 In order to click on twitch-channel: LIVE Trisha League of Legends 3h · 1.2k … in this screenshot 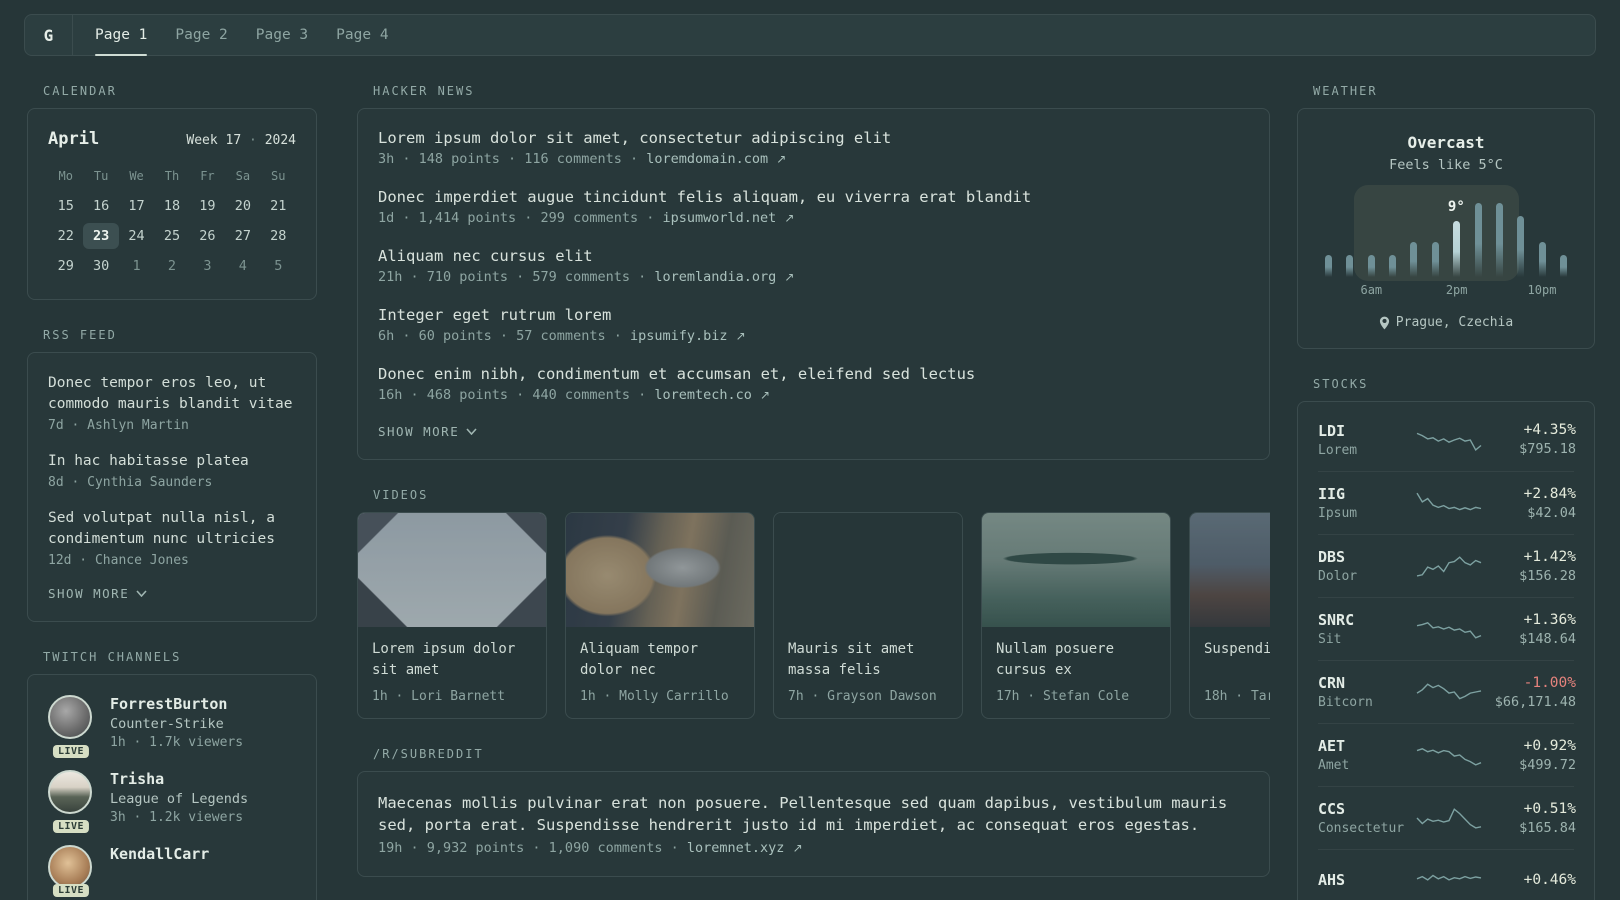, I will do `click(172, 801)`.